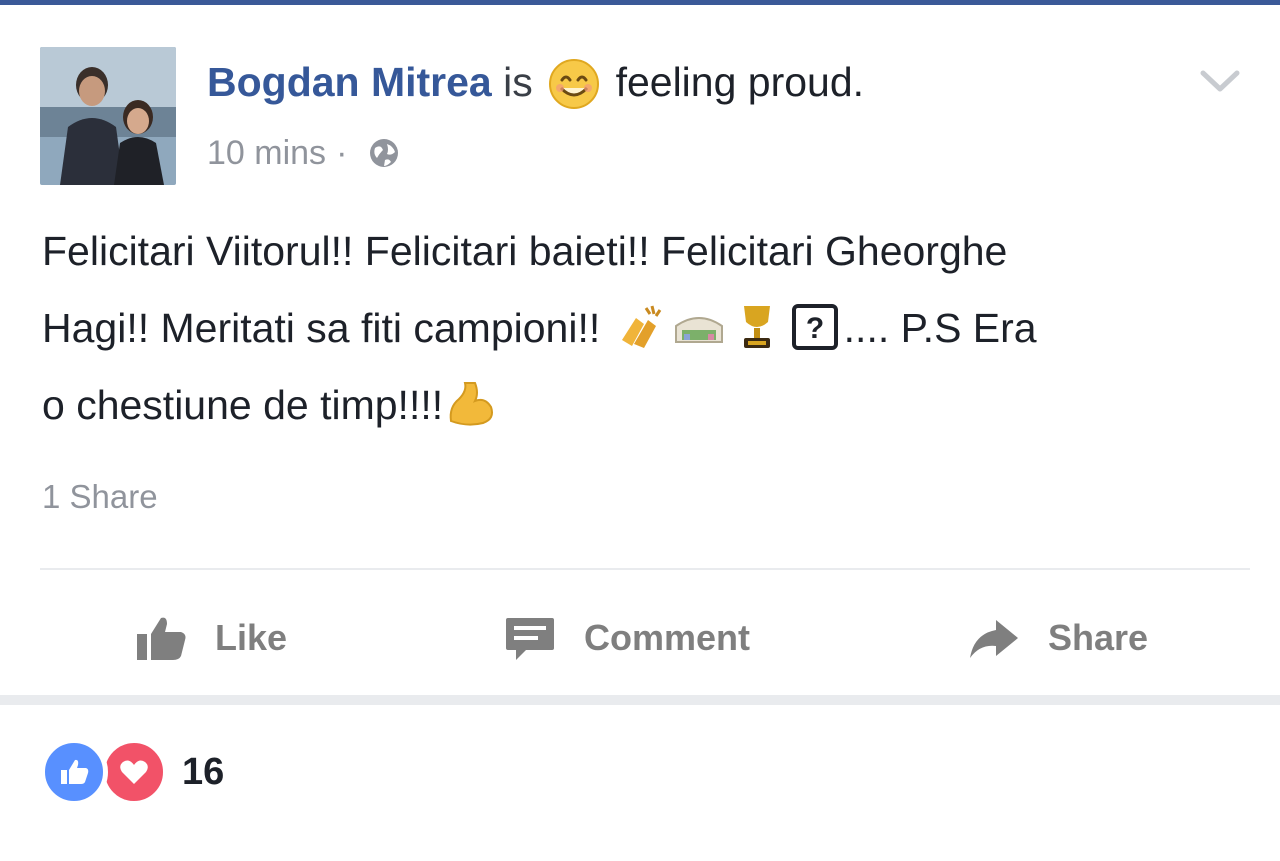 Image resolution: width=1280 pixels, height=861 pixels. I want to click on clapping-hands-icon, so click(641, 326).